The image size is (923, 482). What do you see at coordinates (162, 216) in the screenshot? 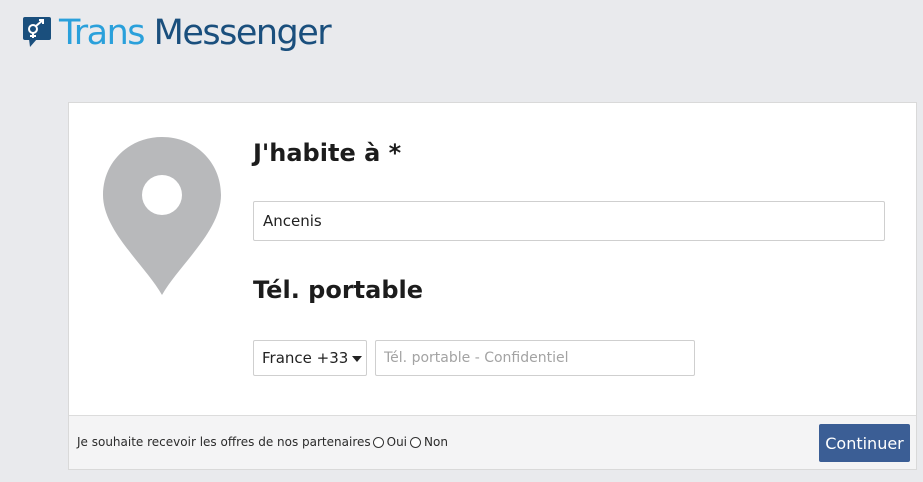
I see `map-pin-icon` at bounding box center [162, 216].